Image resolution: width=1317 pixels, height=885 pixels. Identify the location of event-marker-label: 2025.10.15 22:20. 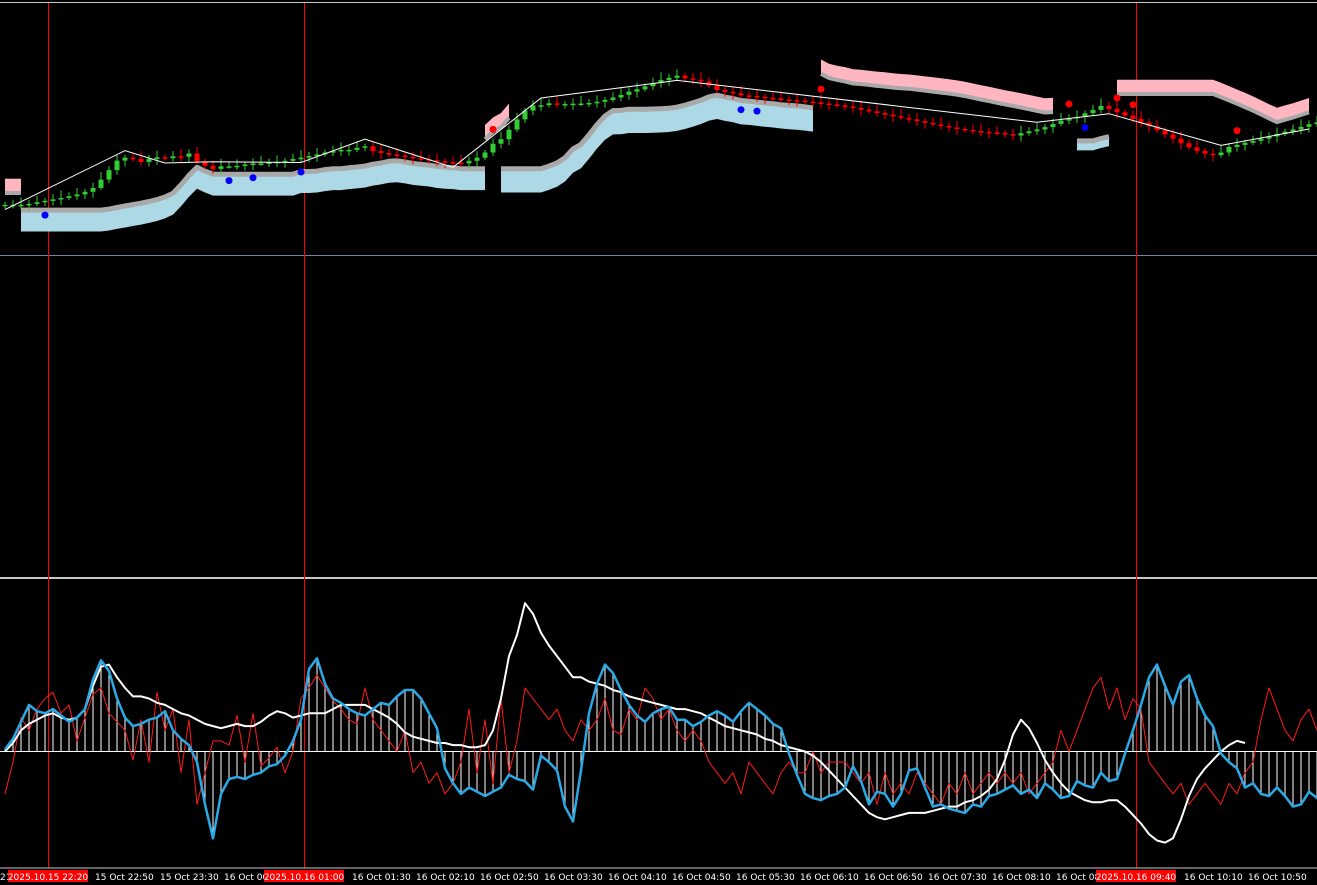
(48, 878).